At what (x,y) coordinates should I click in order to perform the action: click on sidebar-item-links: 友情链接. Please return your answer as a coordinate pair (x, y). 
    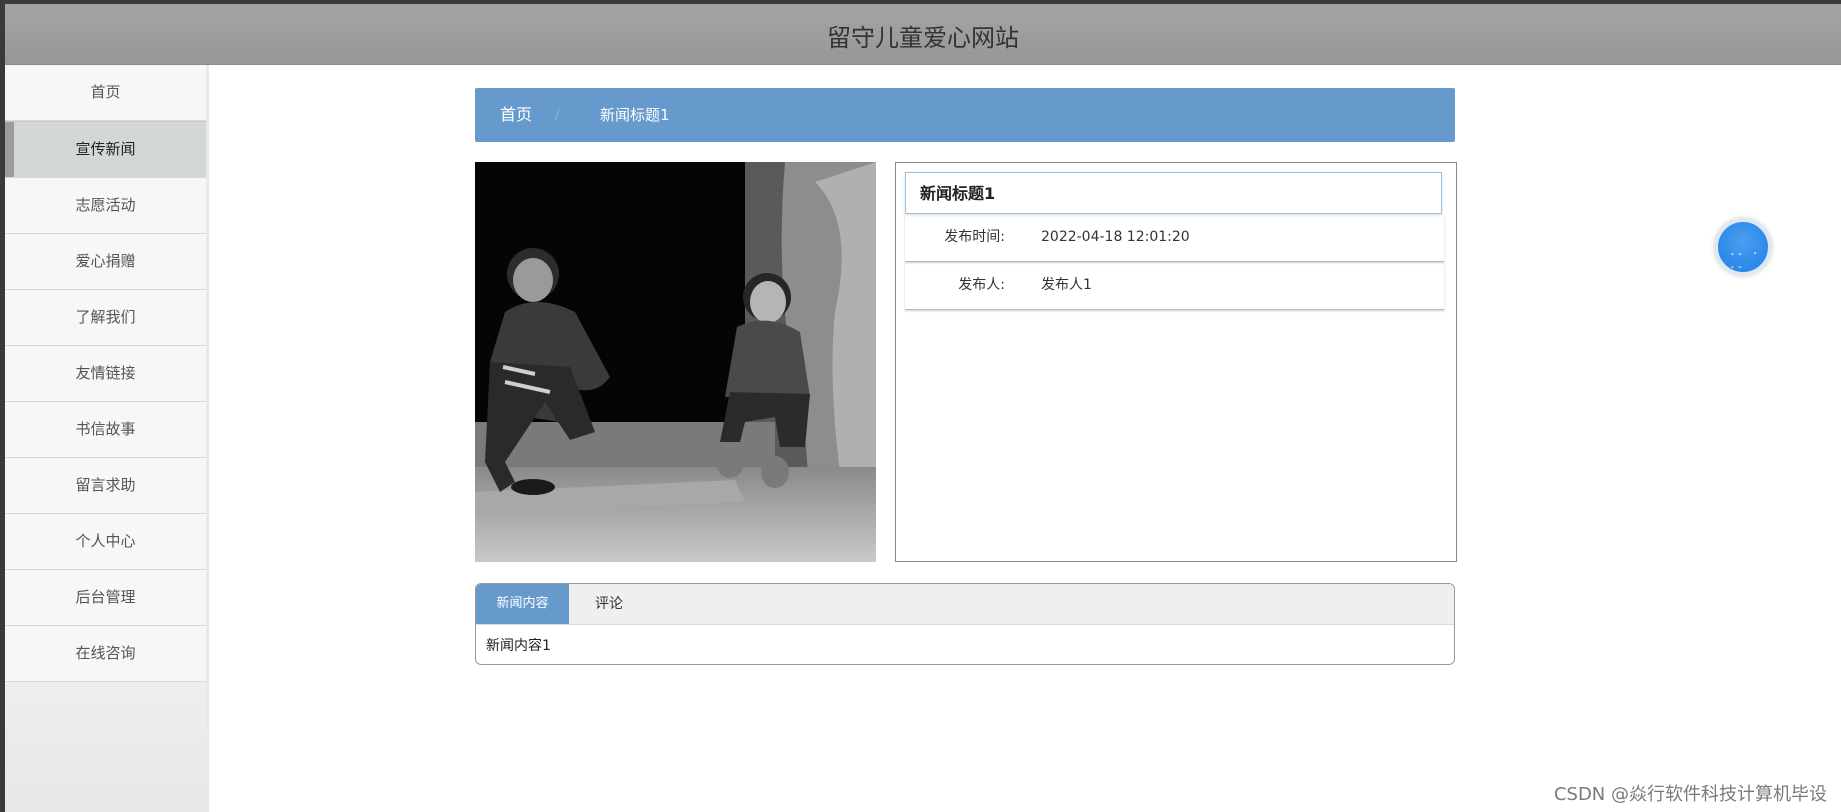
    Looking at the image, I should click on (105, 374).